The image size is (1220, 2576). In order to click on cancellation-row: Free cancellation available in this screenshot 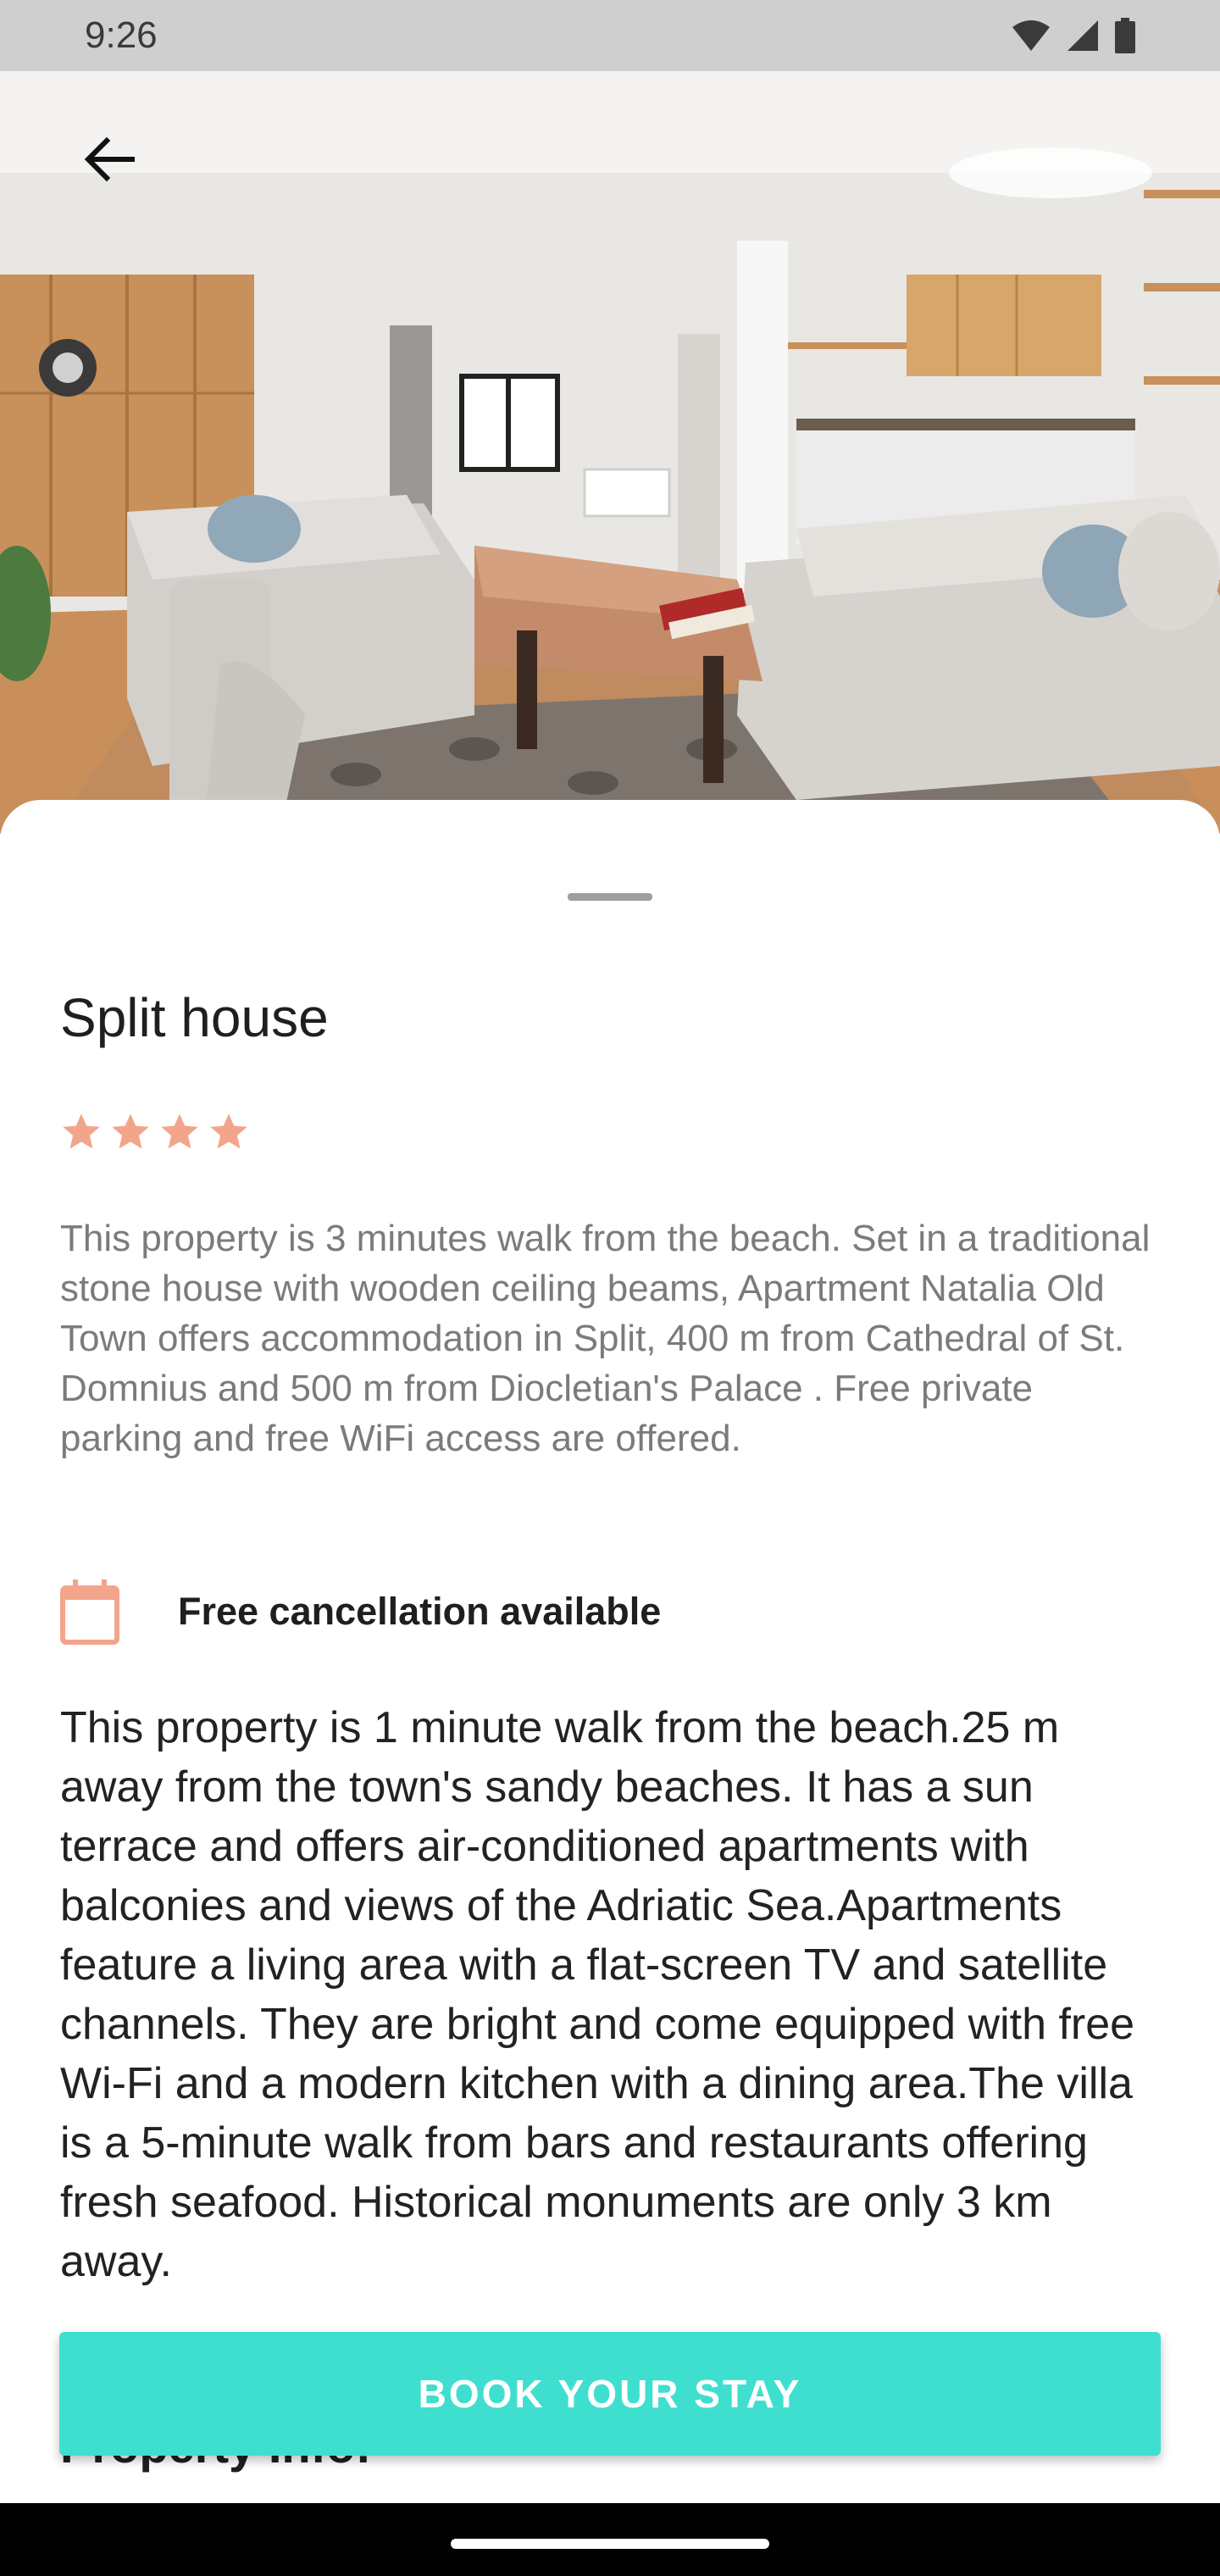, I will do `click(360, 1612)`.